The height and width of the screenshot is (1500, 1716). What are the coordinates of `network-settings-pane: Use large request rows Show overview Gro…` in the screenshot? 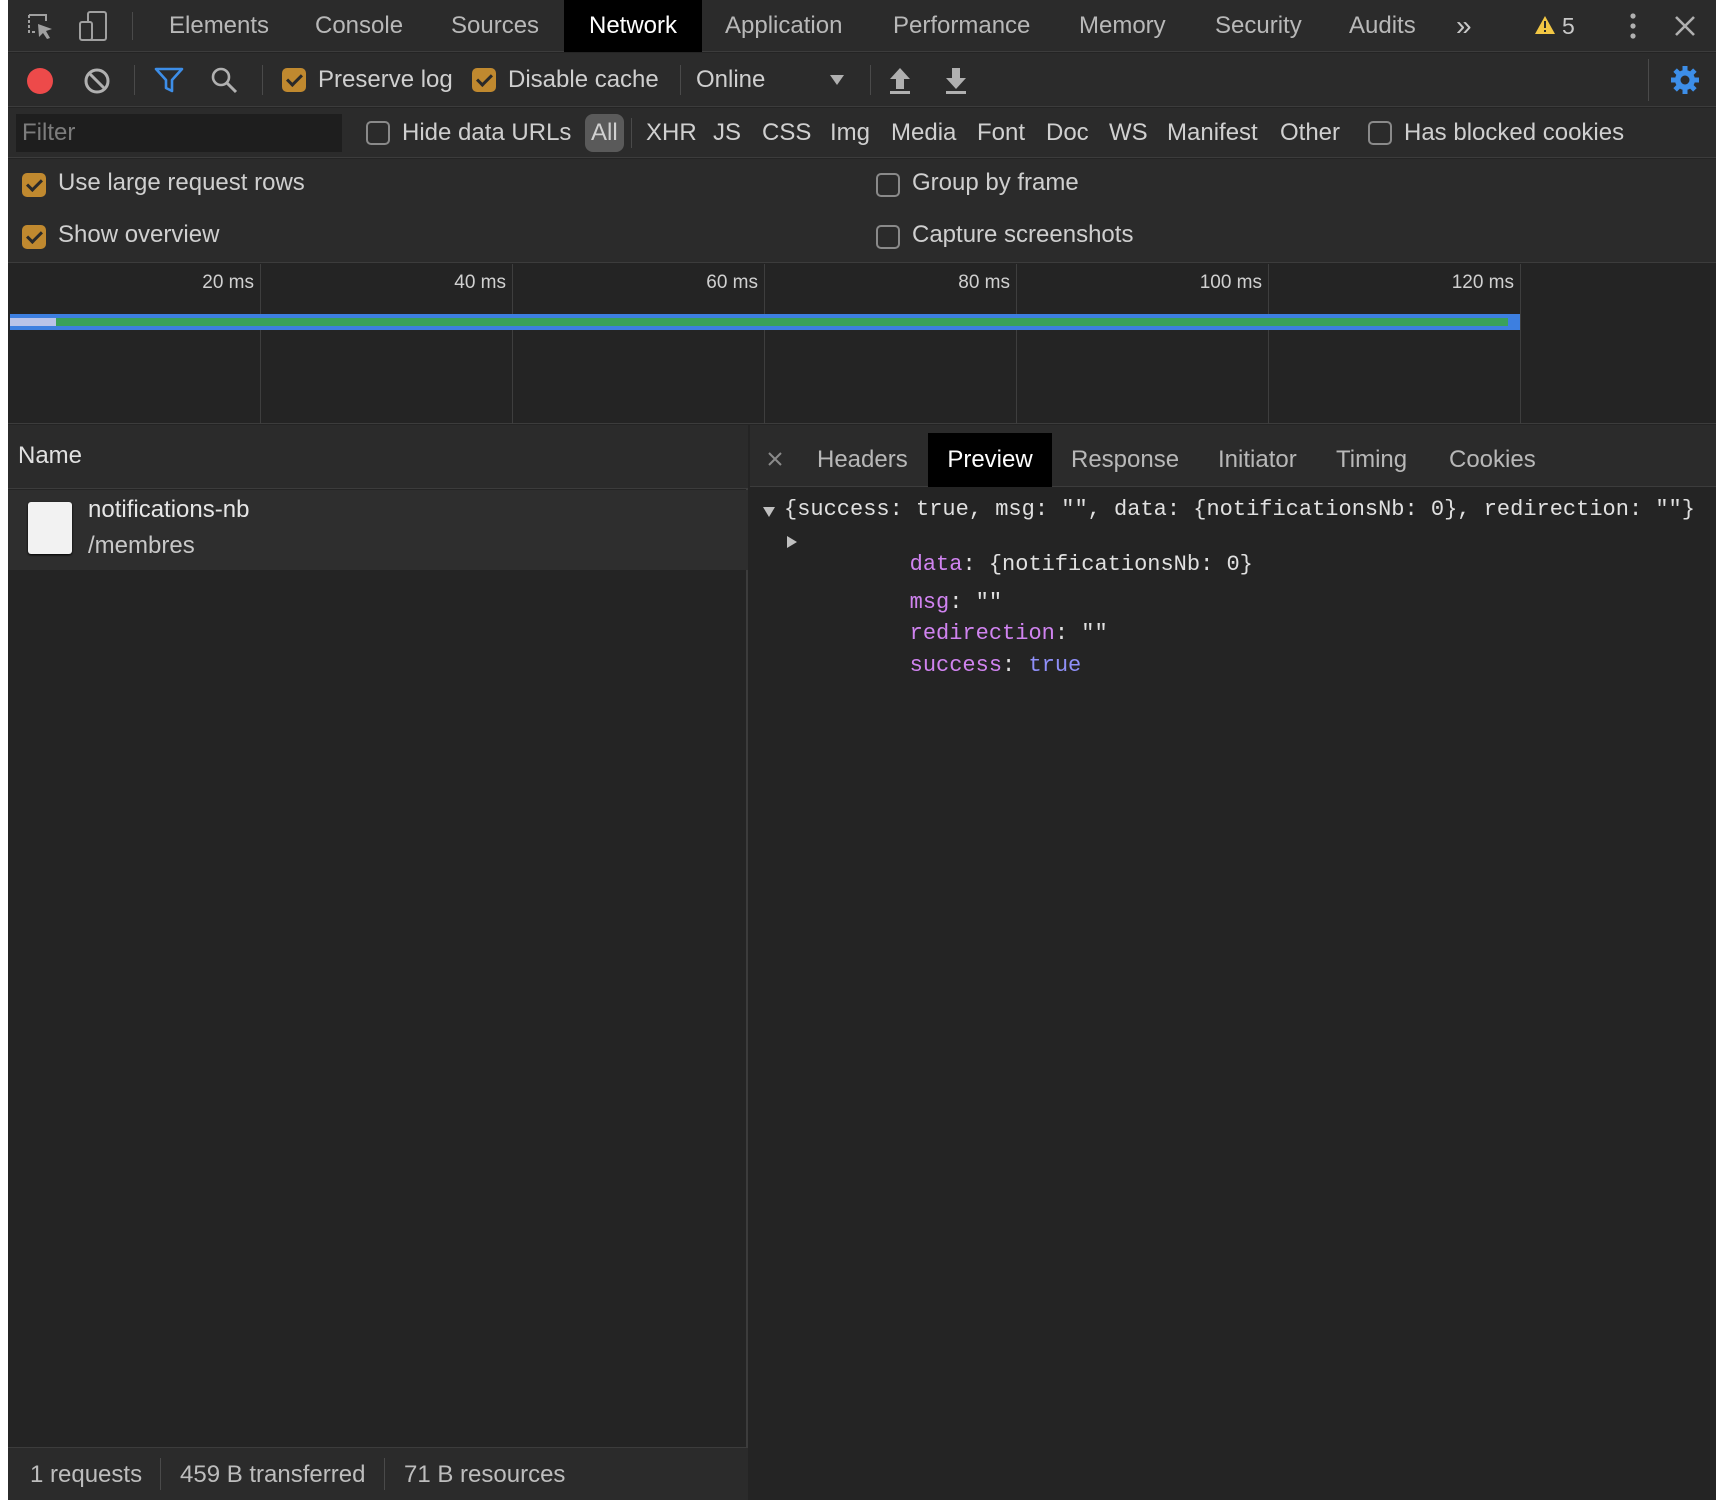 It's located at (862, 211).